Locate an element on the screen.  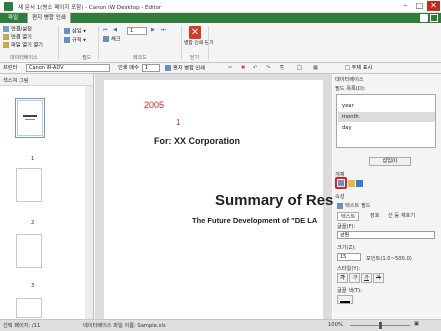
size-label: 크기(Z): is located at coordinates (346, 248).